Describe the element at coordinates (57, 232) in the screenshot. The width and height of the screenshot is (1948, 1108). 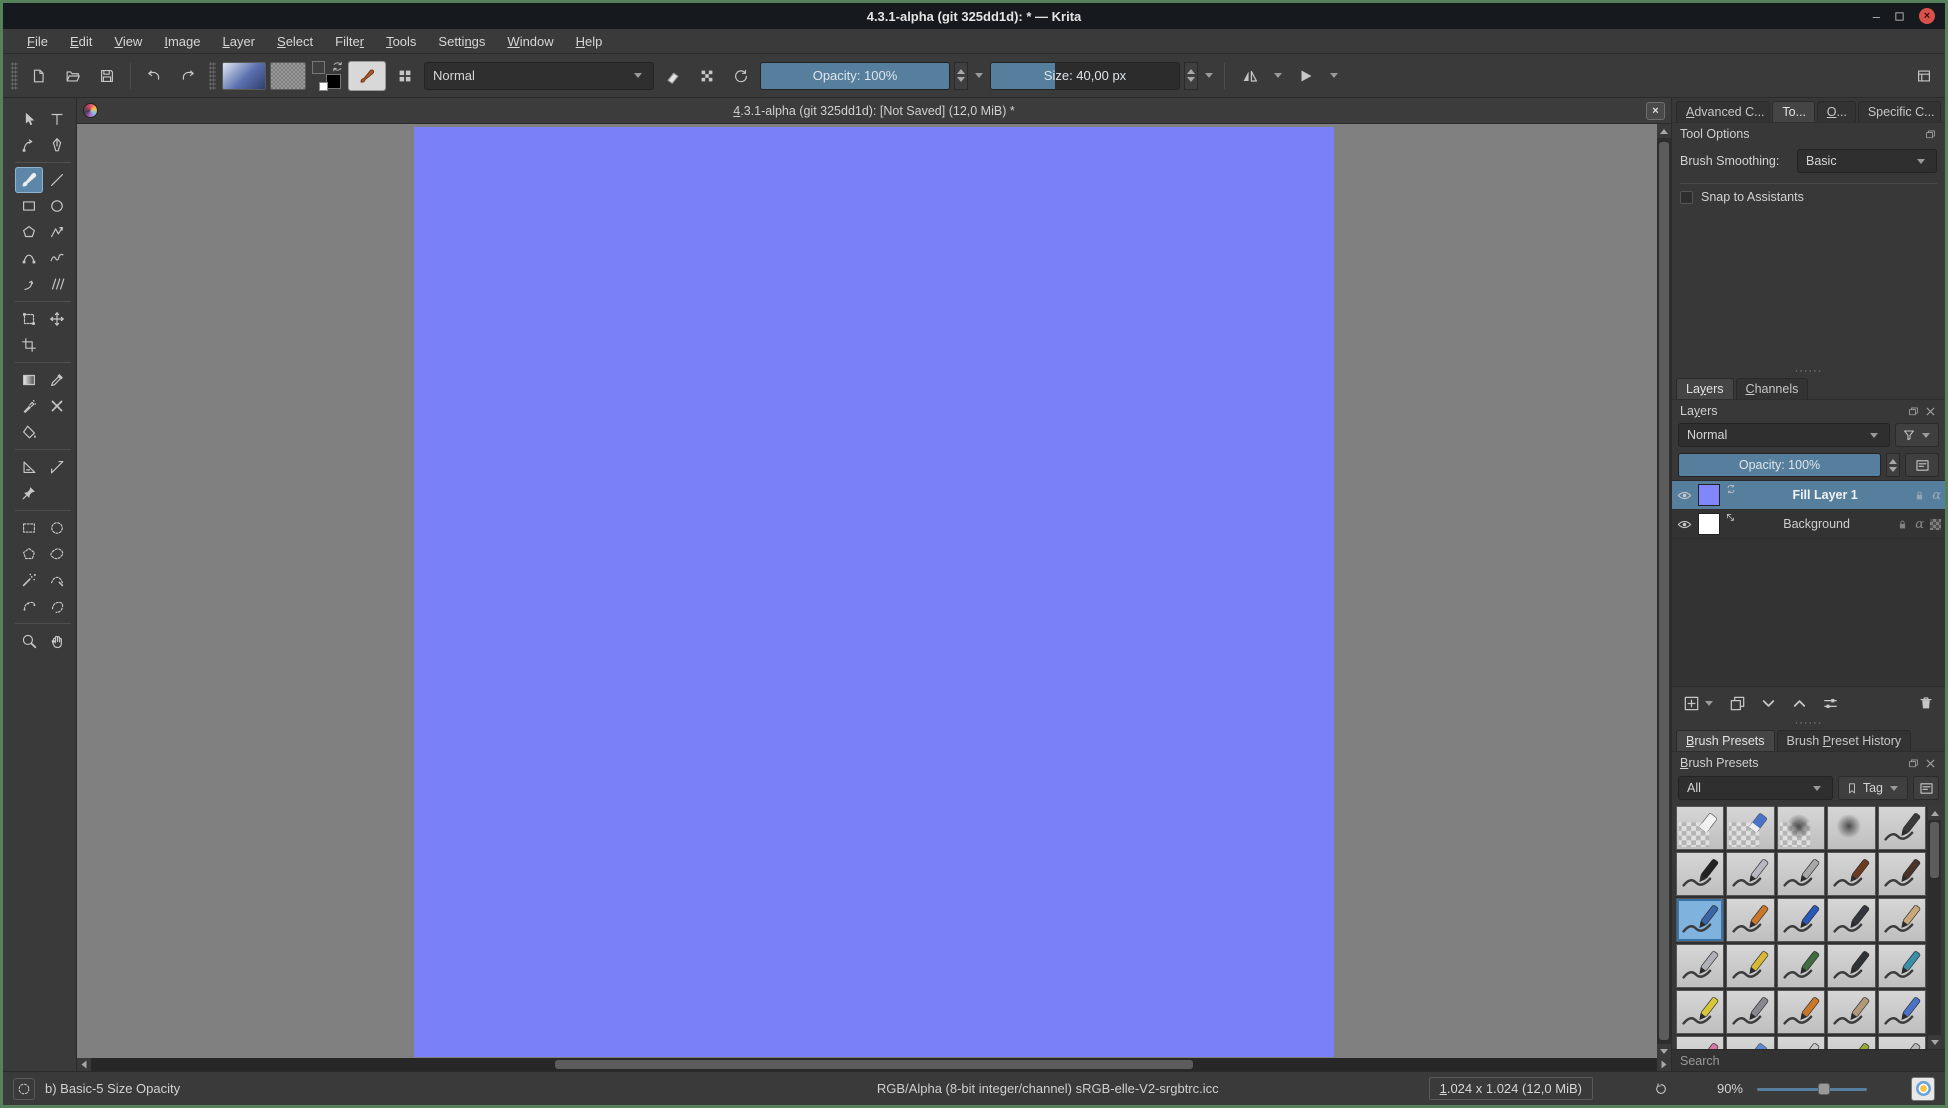
I see `tool-polyline` at that location.